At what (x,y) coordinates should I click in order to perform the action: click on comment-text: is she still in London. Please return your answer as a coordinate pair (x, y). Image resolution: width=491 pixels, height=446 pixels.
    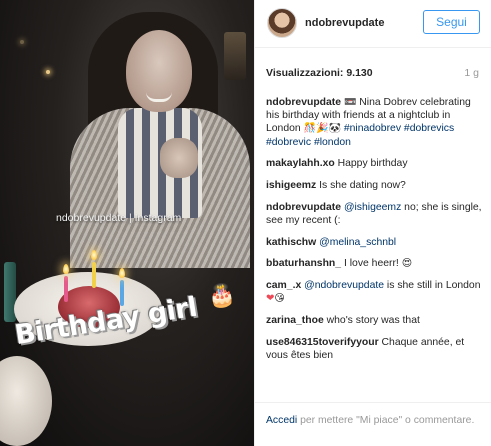
    Looking at the image, I should click on (433, 286).